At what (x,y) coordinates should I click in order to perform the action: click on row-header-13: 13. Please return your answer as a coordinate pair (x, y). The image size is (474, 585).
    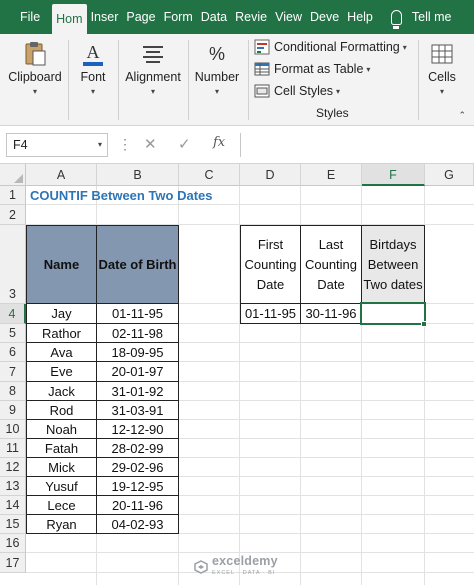
    Looking at the image, I should click on (13, 486).